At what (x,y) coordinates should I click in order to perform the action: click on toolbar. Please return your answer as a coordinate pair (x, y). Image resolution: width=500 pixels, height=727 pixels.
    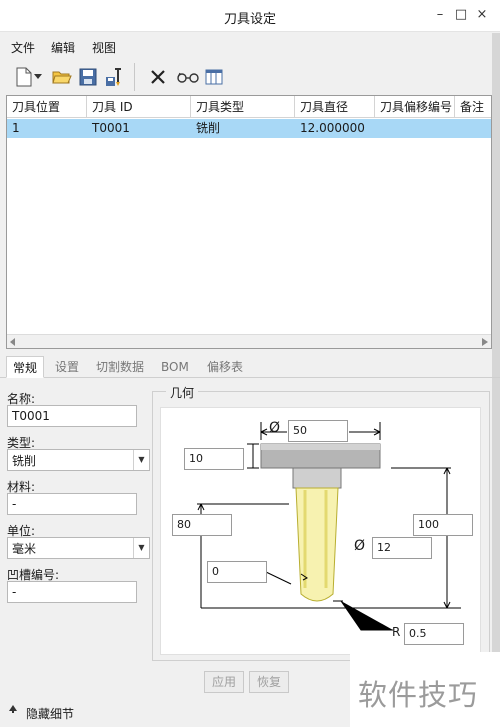
    Looking at the image, I should click on (250, 77).